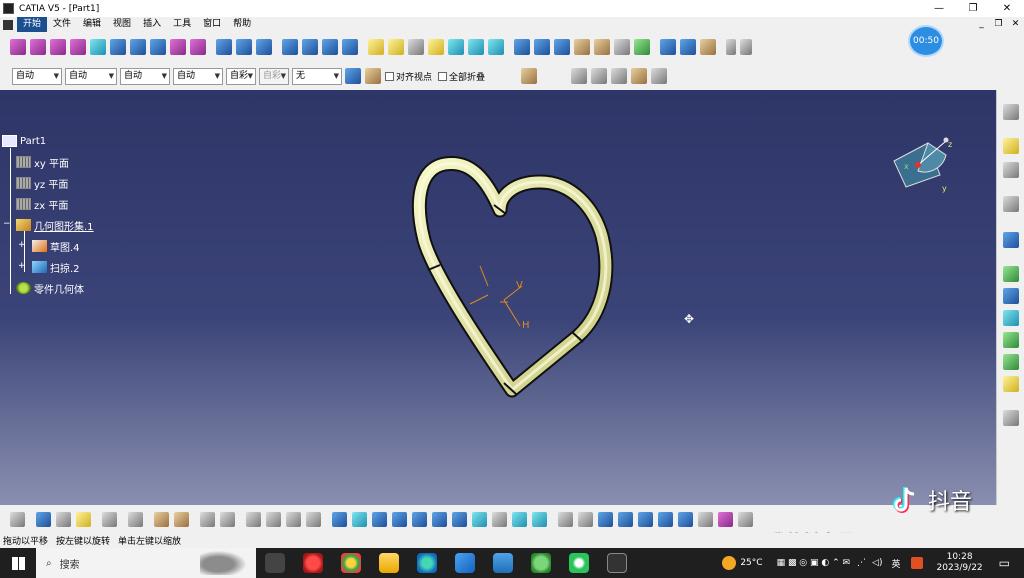  Describe the element at coordinates (731, 47) in the screenshot. I see `sketch-point-icon` at that location.